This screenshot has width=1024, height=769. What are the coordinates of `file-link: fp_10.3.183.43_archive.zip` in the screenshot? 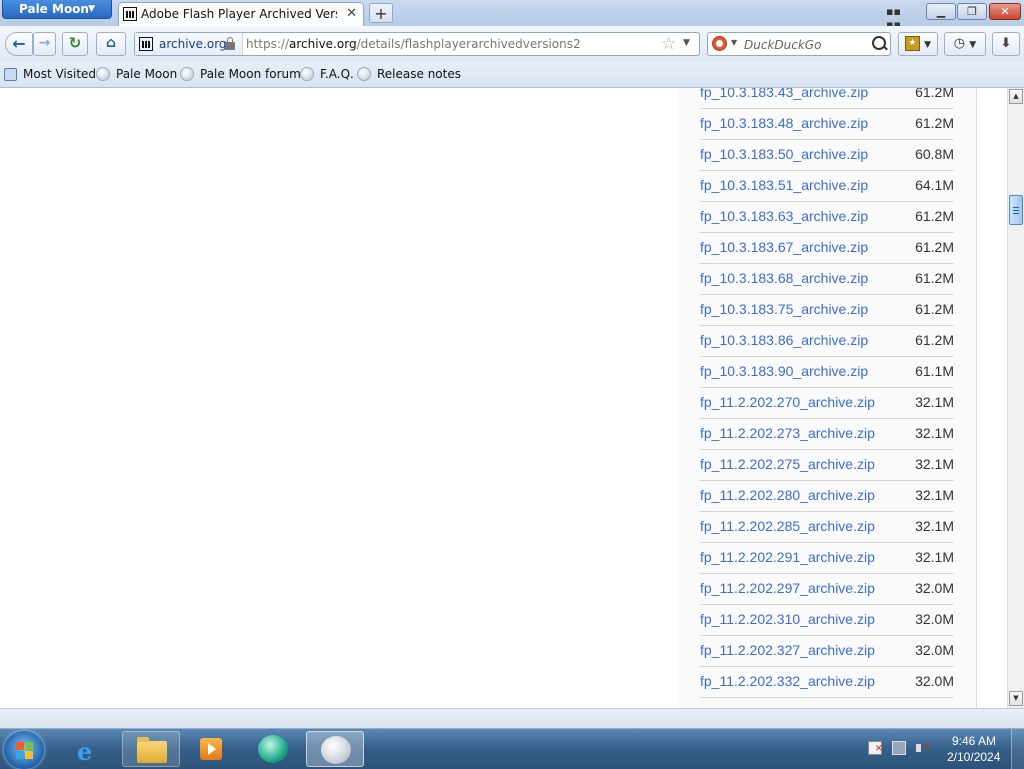 It's located at (784, 94).